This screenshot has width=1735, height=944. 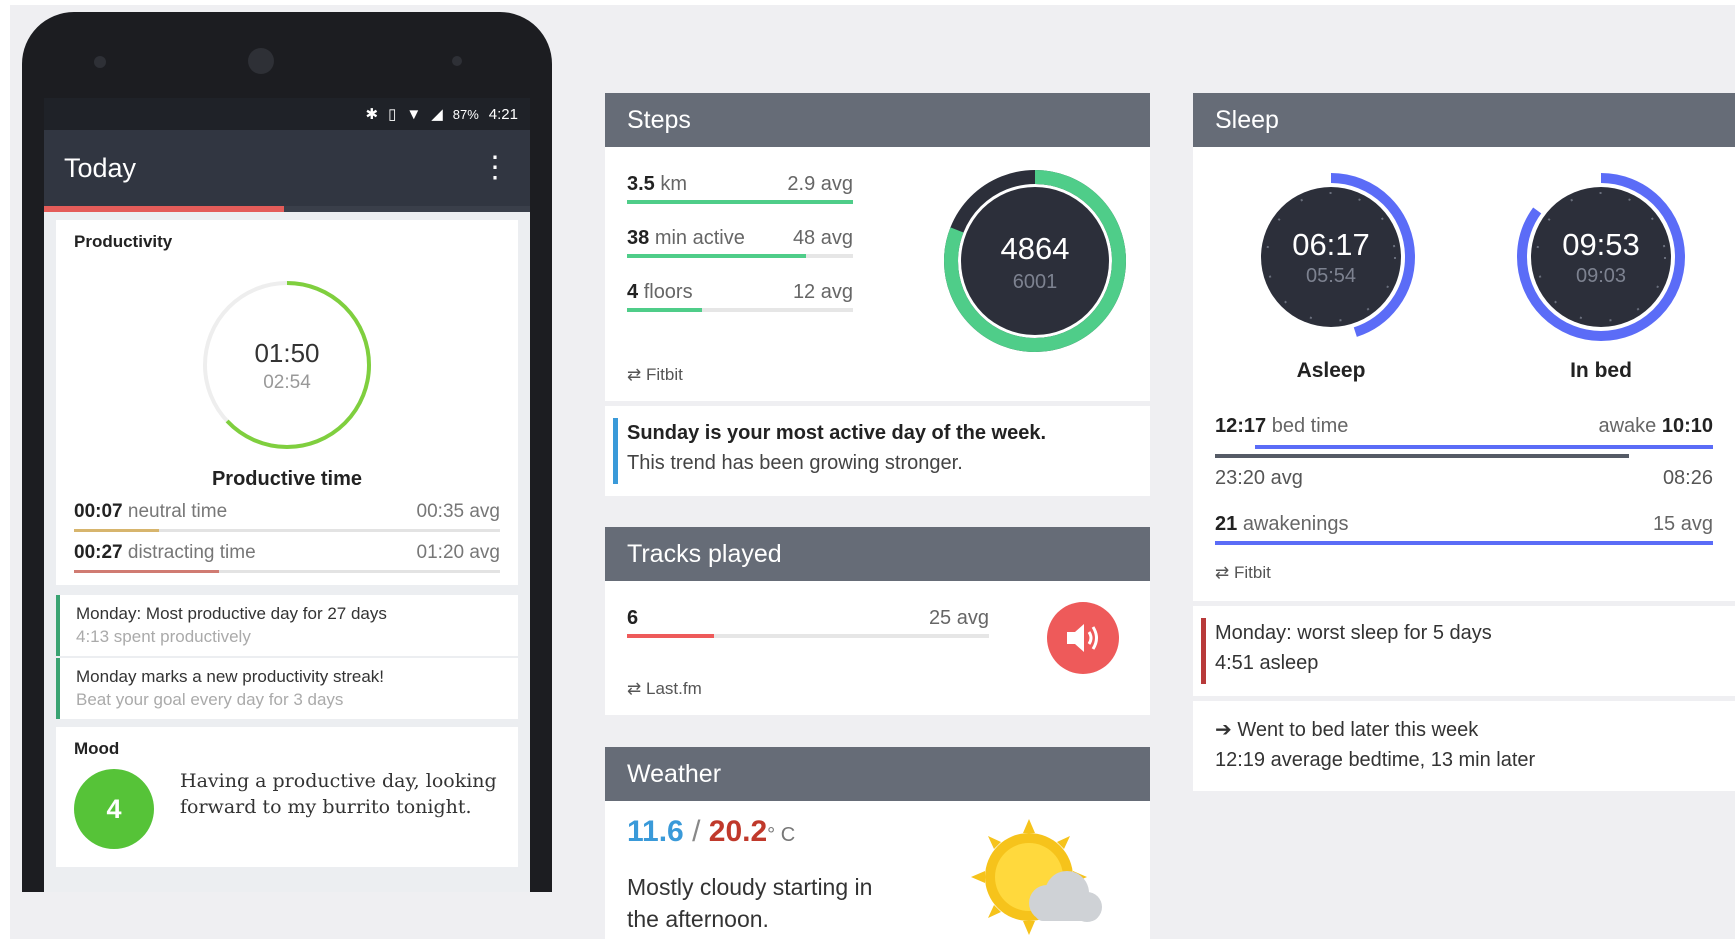 I want to click on steps-source: ⇄ Fitbit, so click(x=655, y=375).